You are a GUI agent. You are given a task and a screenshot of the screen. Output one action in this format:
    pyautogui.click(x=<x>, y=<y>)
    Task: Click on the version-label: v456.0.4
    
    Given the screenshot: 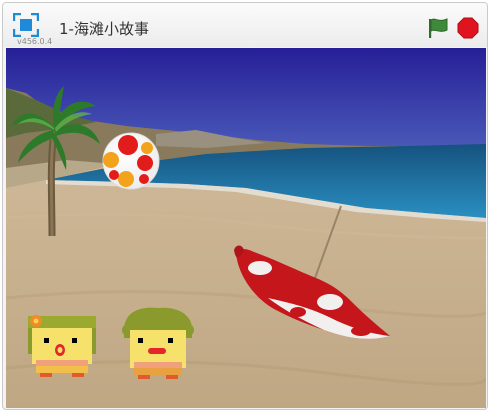 What is the action you would take?
    pyautogui.click(x=35, y=41)
    